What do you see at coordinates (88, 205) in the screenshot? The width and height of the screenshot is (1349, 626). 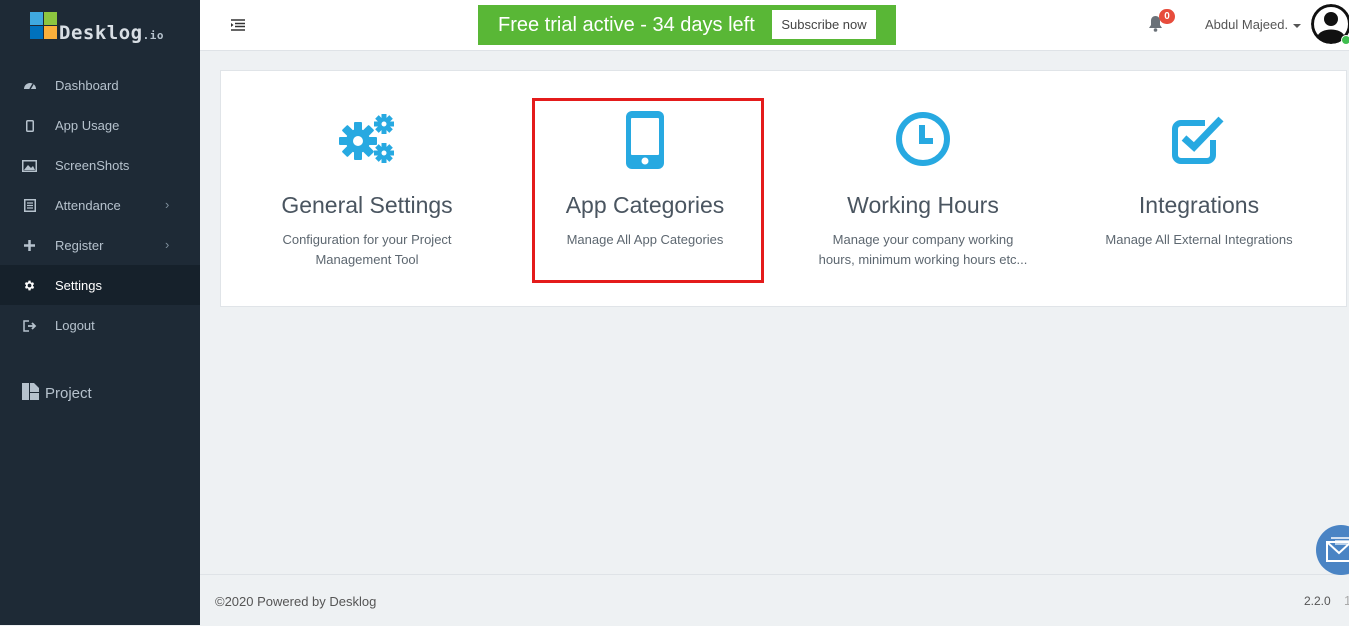 I see `sidebar-item-label: Attendance` at bounding box center [88, 205].